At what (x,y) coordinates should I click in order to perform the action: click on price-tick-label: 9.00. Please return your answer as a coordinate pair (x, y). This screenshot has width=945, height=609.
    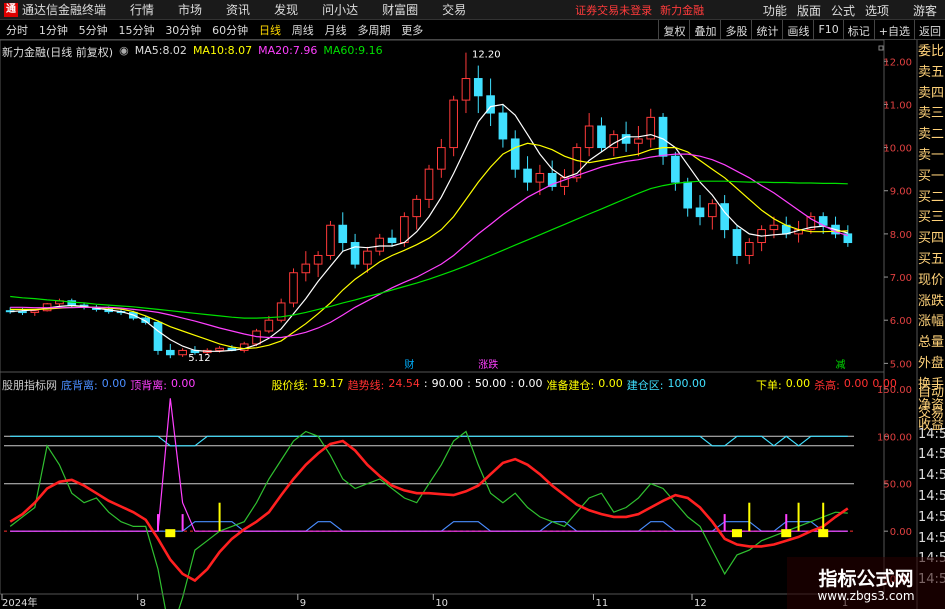
    Looking at the image, I should click on (901, 192).